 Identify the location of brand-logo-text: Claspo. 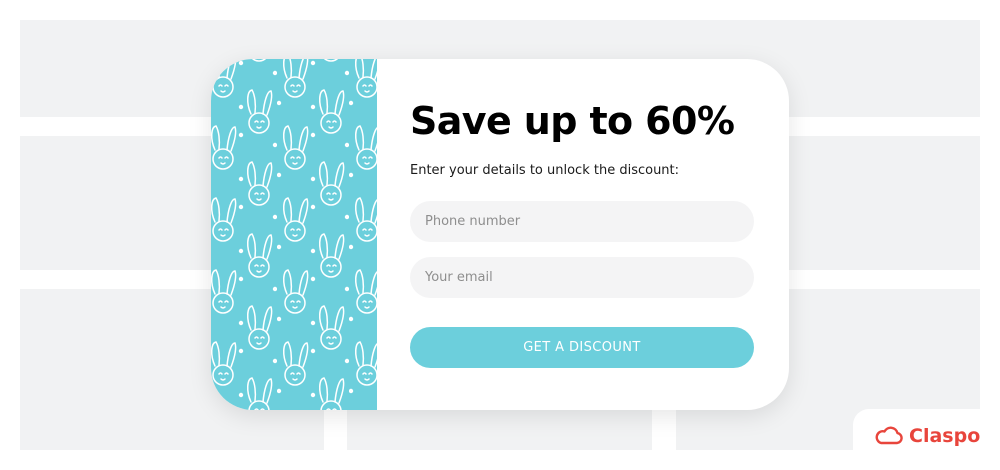
(945, 436).